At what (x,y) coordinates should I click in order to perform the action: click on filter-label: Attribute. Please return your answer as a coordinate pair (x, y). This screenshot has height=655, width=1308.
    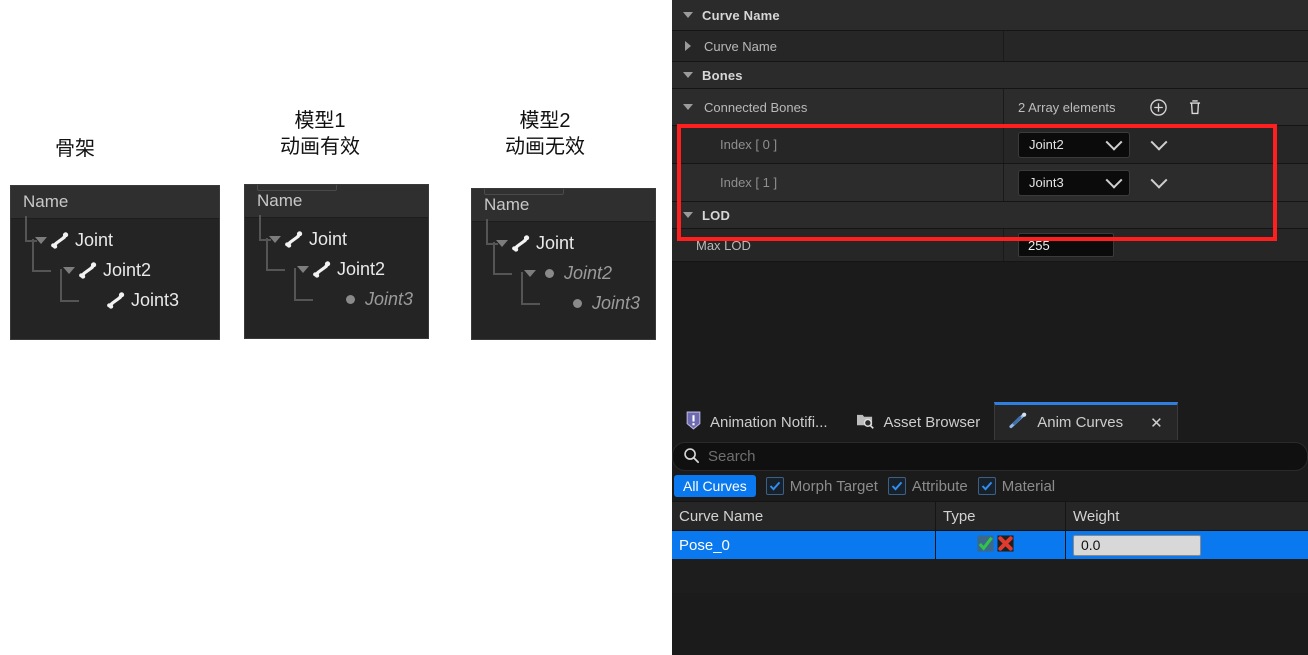
    Looking at the image, I should click on (939, 486).